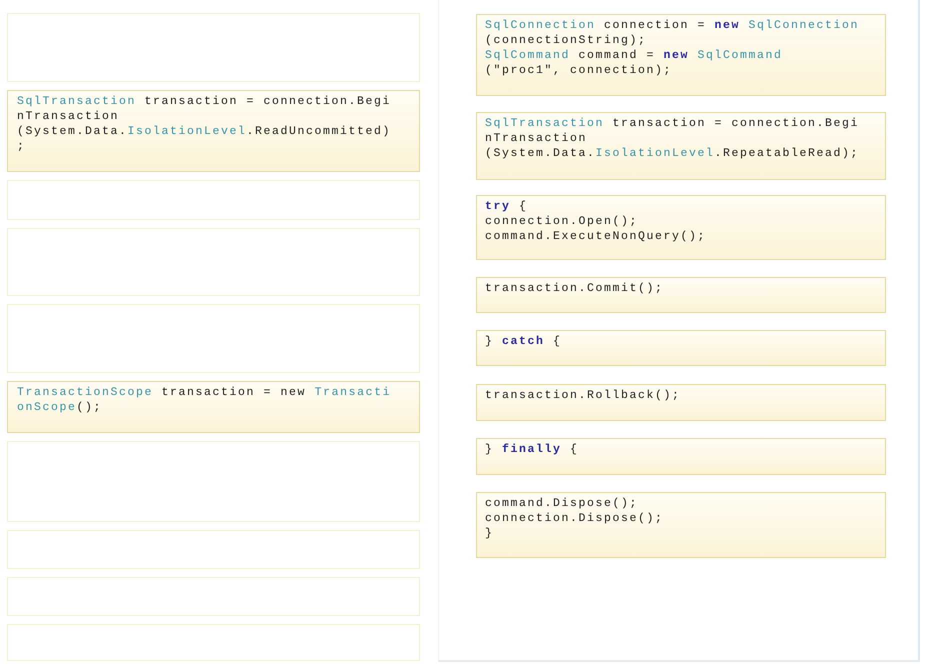  Describe the element at coordinates (213, 407) in the screenshot. I see `code-block: TransactionScope transaction = new Transacti onScope();` at that location.